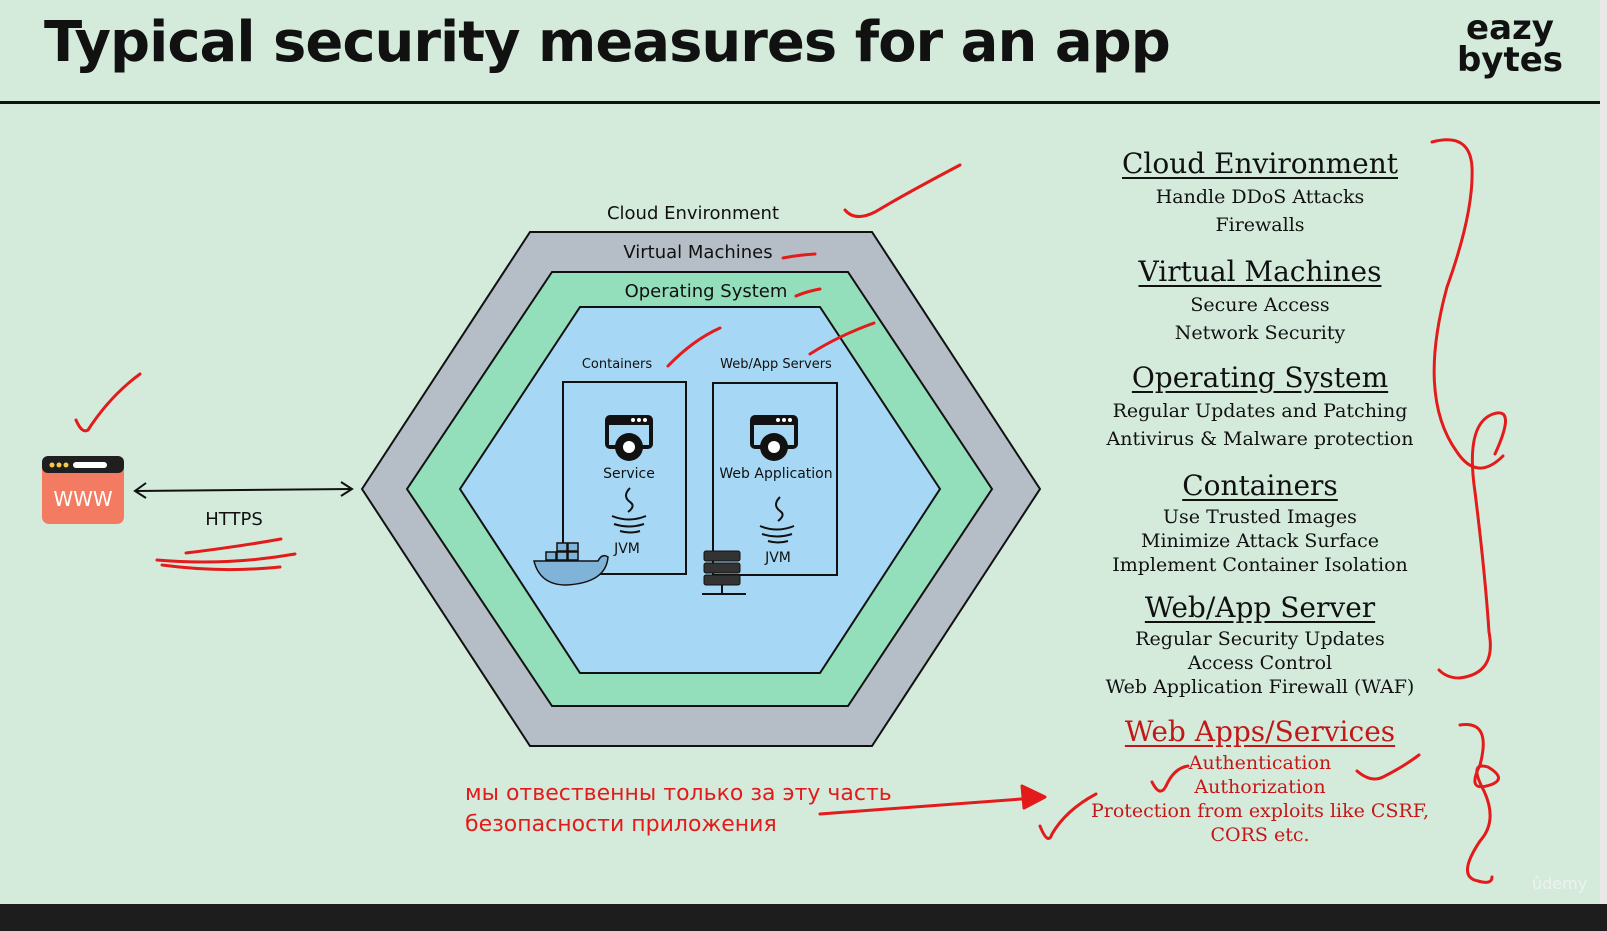 This screenshot has height=931, width=1607. What do you see at coordinates (1260, 663) in the screenshot?
I see `measure-item: Access Control` at bounding box center [1260, 663].